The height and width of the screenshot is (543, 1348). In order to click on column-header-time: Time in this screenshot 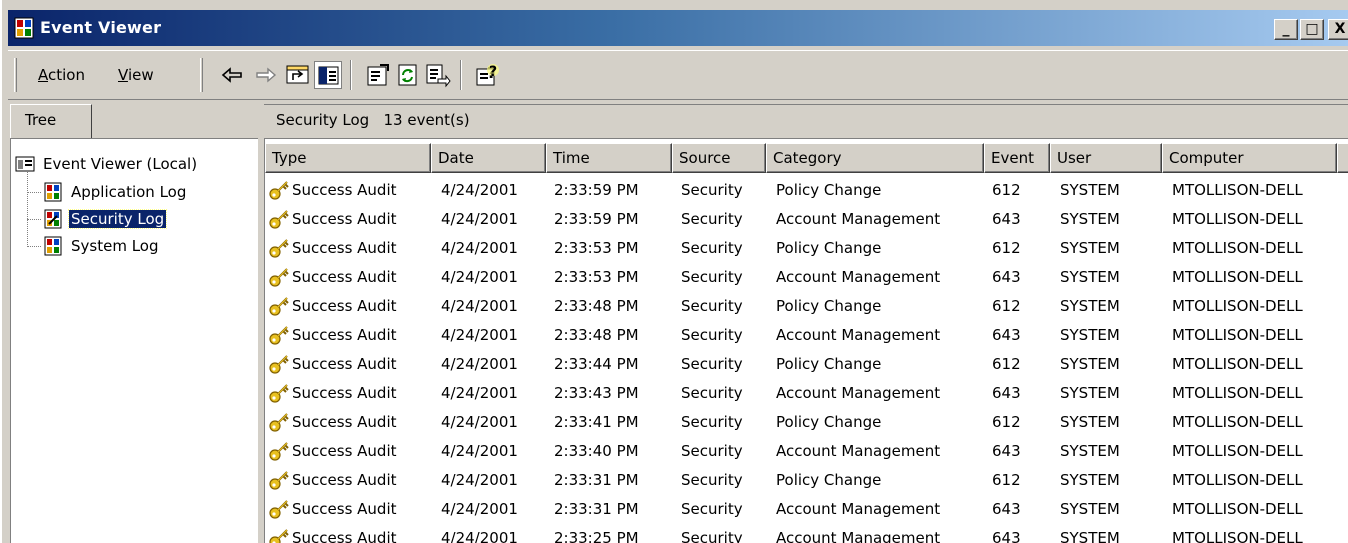, I will do `click(609, 158)`.